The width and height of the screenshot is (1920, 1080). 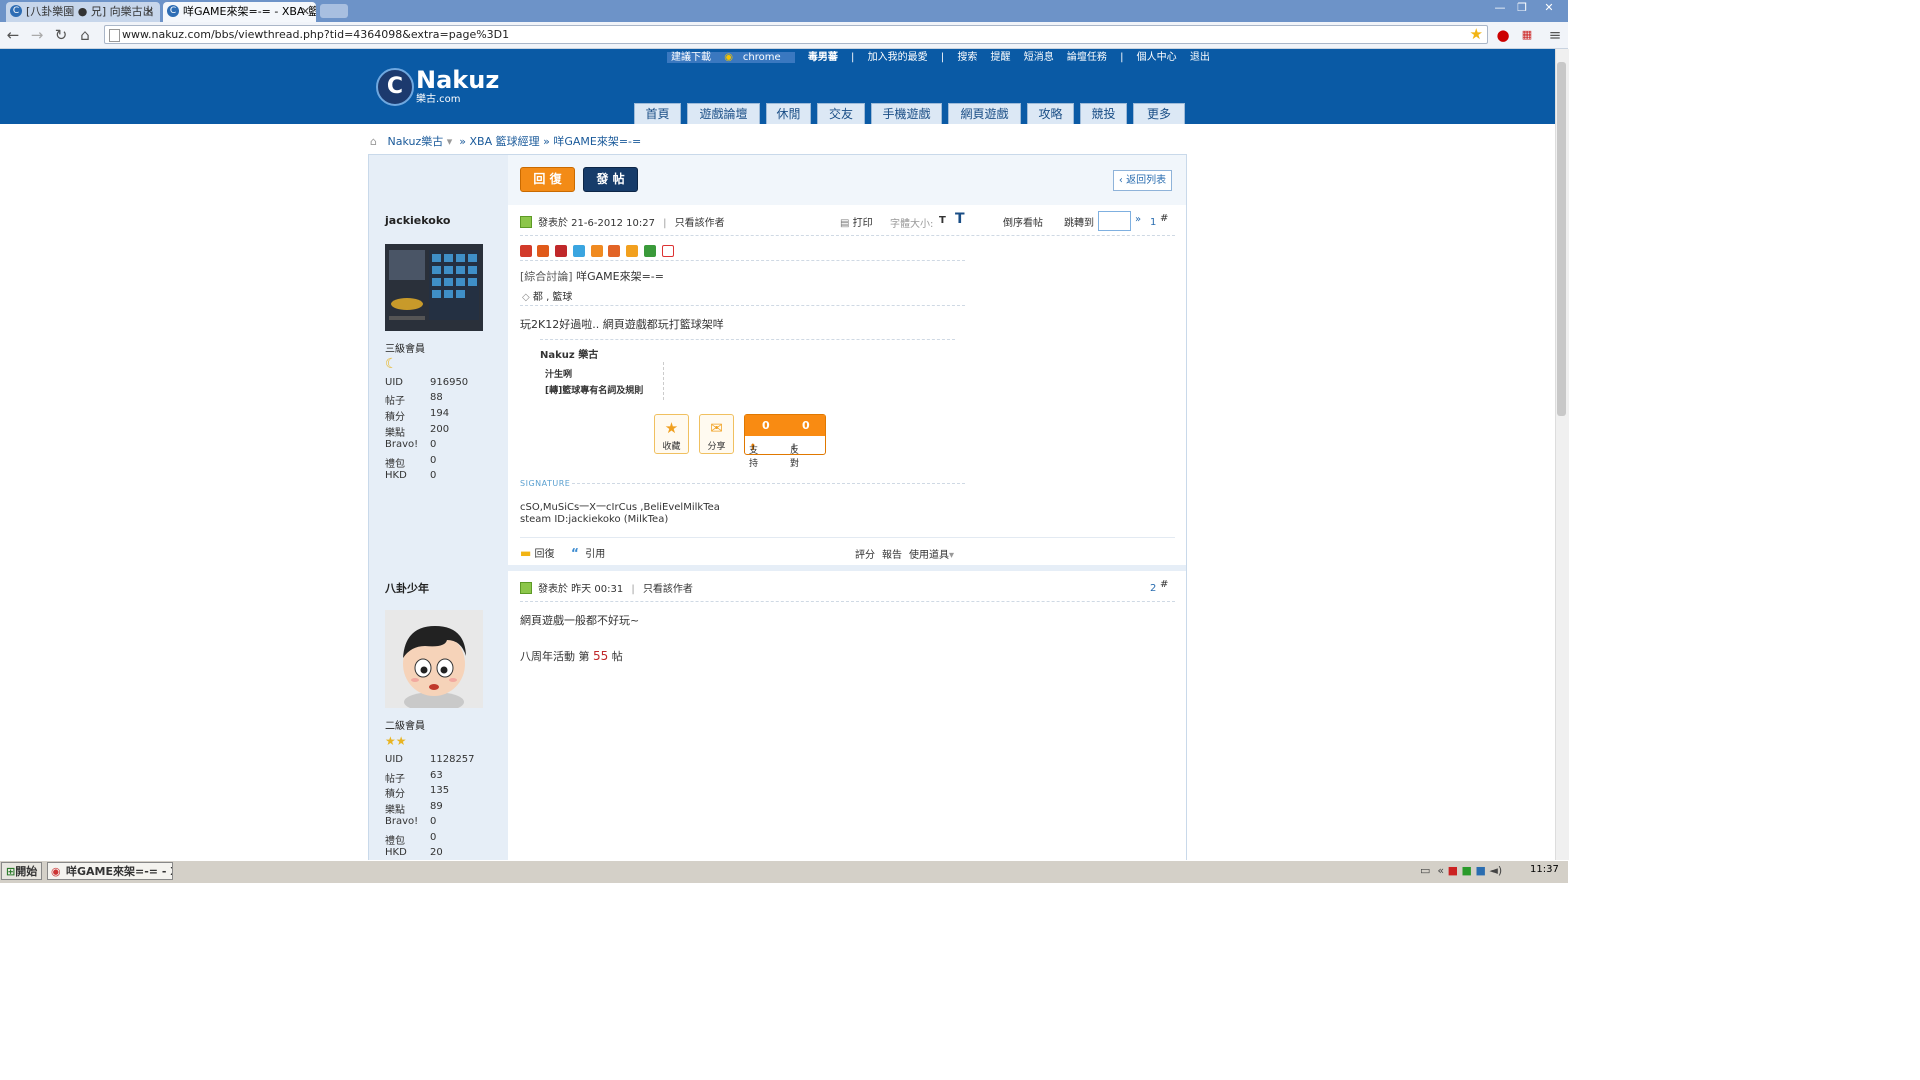 What do you see at coordinates (650, 251) in the screenshot?
I see `share-google-icon` at bounding box center [650, 251].